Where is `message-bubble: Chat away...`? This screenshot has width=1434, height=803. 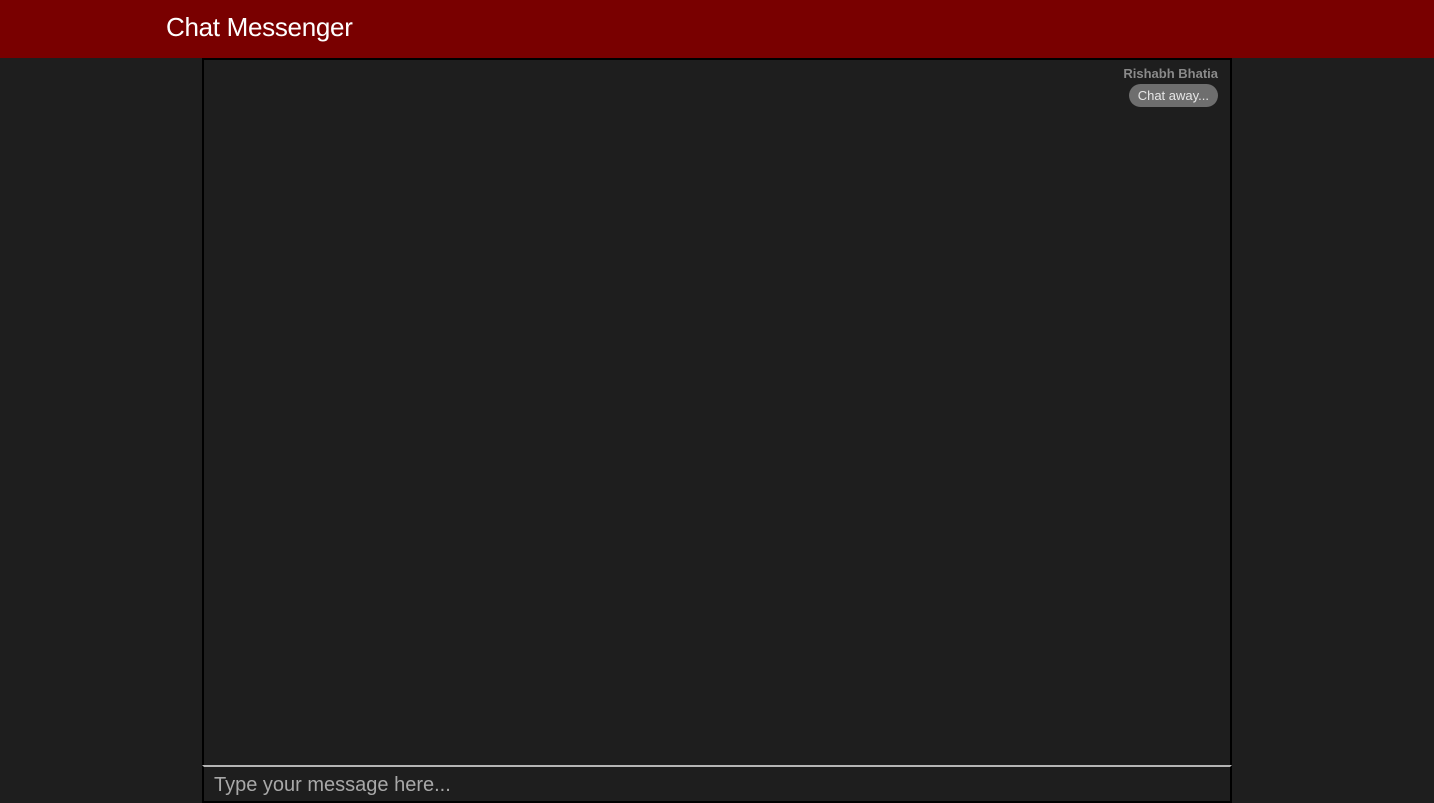 message-bubble: Chat away... is located at coordinates (1173, 95).